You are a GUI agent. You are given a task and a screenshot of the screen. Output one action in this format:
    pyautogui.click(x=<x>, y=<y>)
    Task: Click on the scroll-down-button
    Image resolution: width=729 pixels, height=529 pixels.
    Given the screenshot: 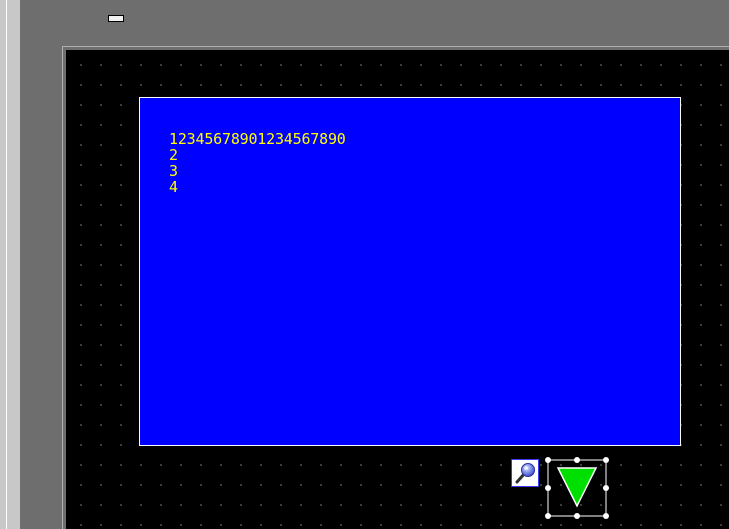 What is the action you would take?
    pyautogui.click(x=577, y=488)
    